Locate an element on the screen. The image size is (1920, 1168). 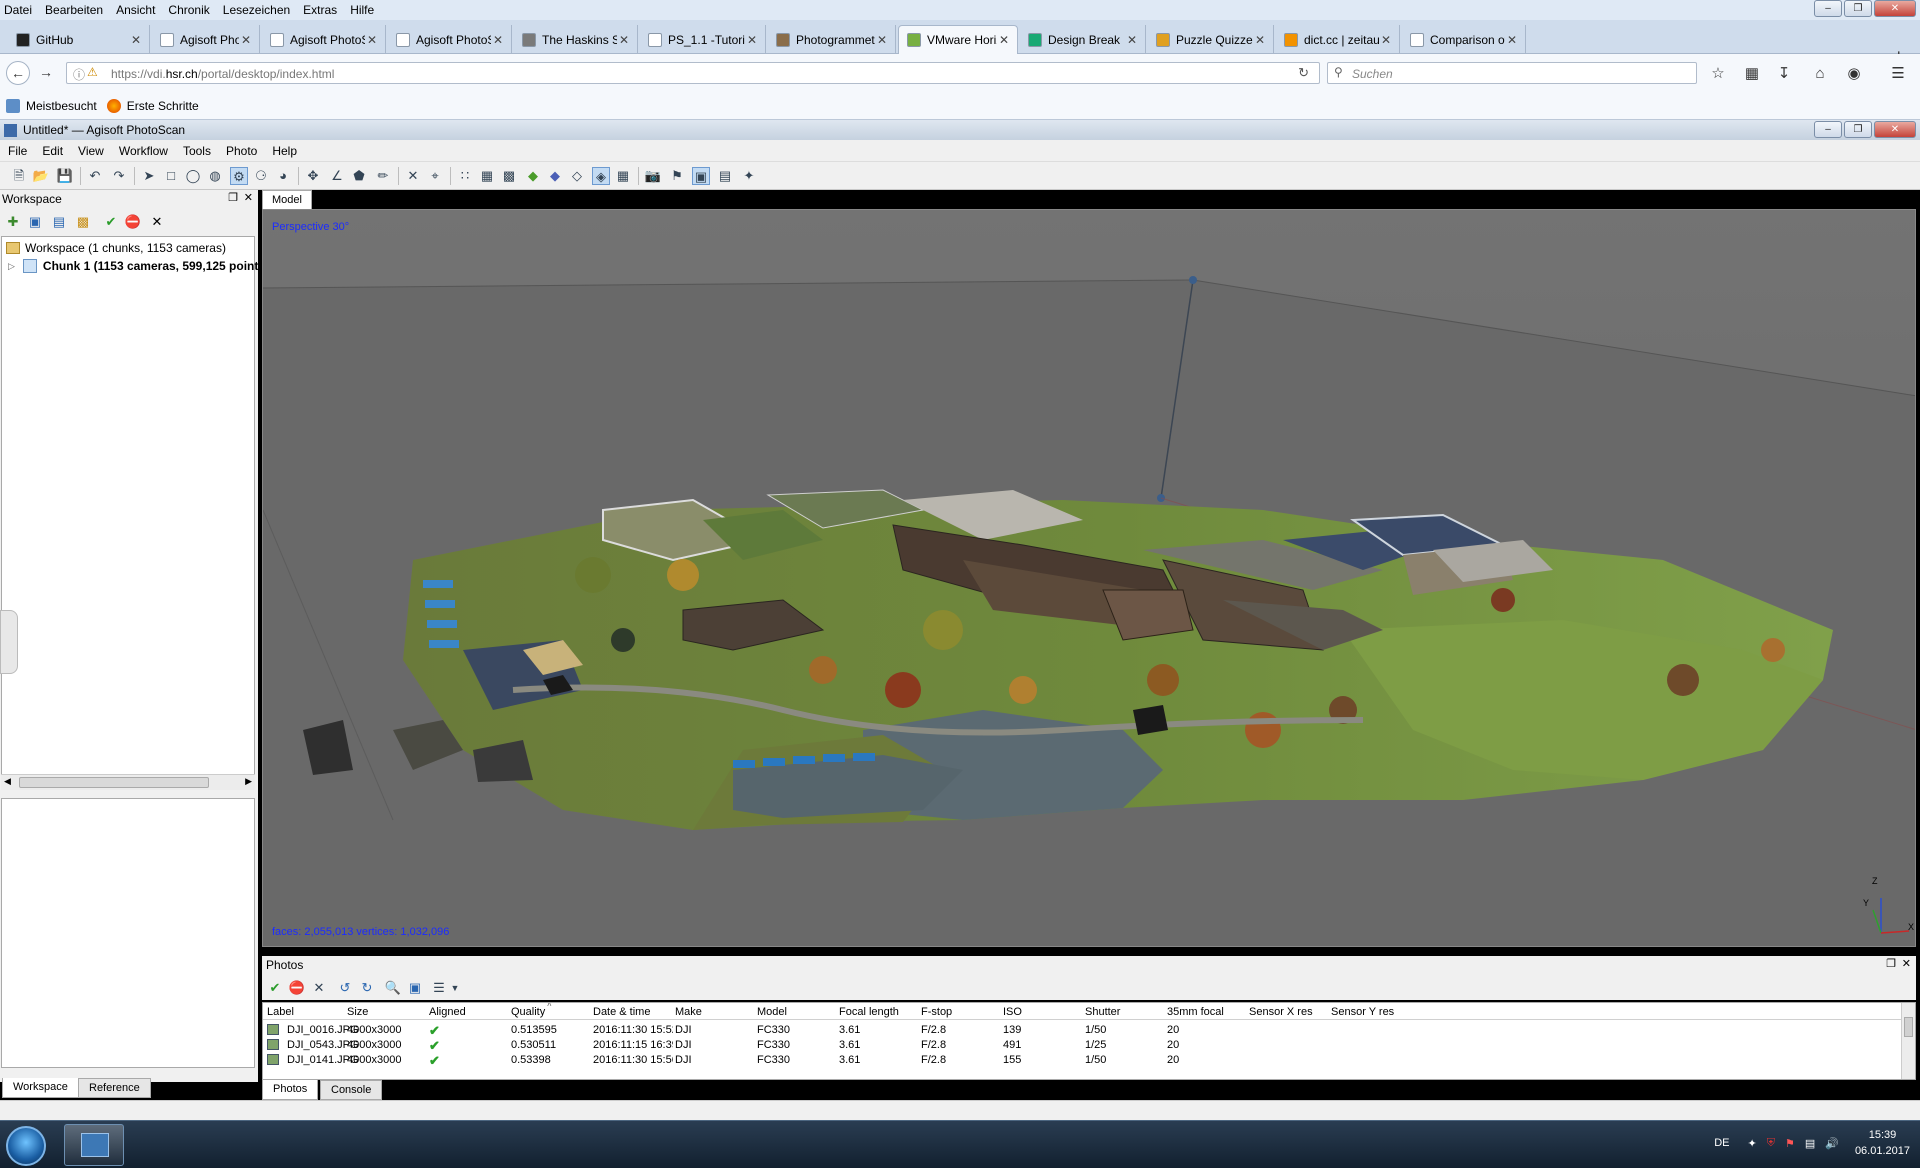
add-photos-icon: ▣ is located at coordinates (35, 222).